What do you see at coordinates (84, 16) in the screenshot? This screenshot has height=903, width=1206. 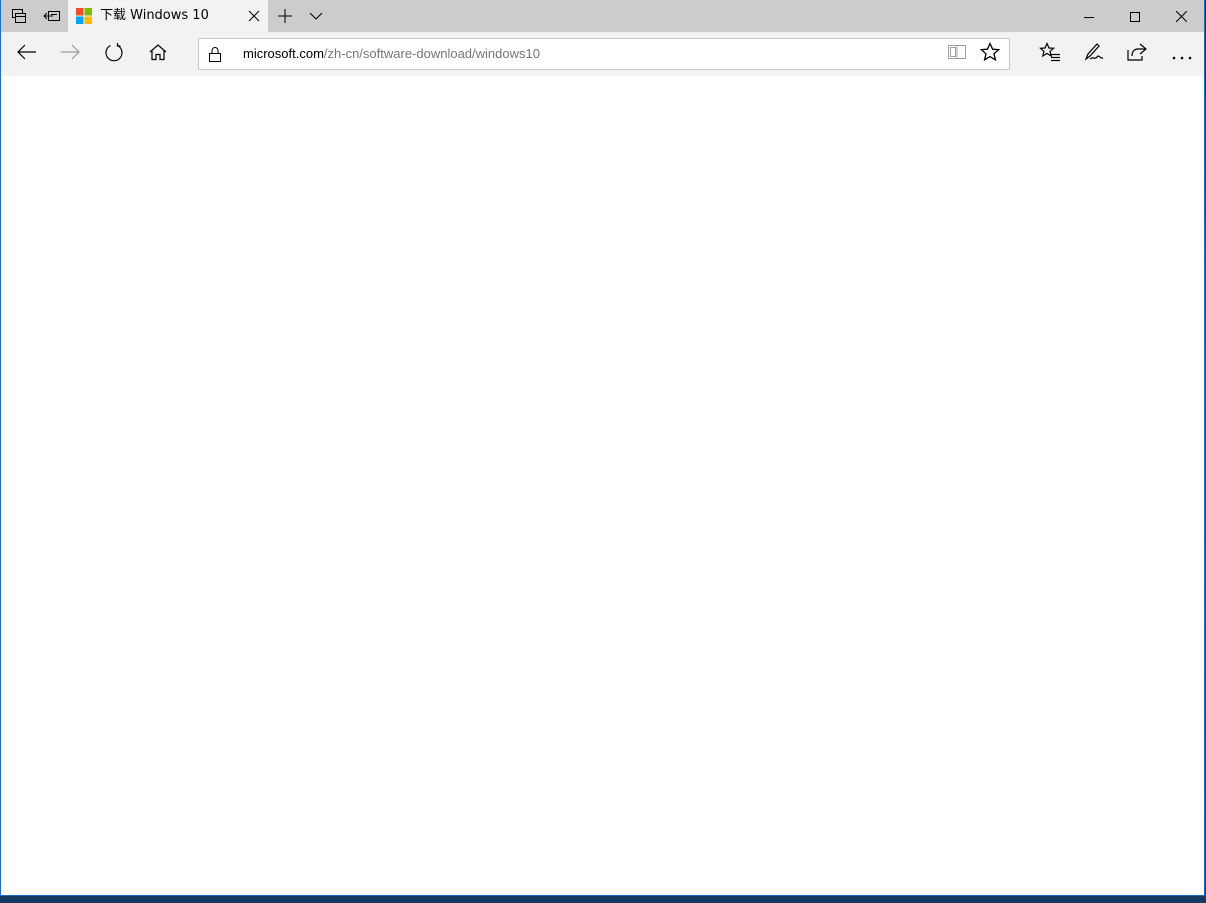 I see `microsoft-logo-icon` at bounding box center [84, 16].